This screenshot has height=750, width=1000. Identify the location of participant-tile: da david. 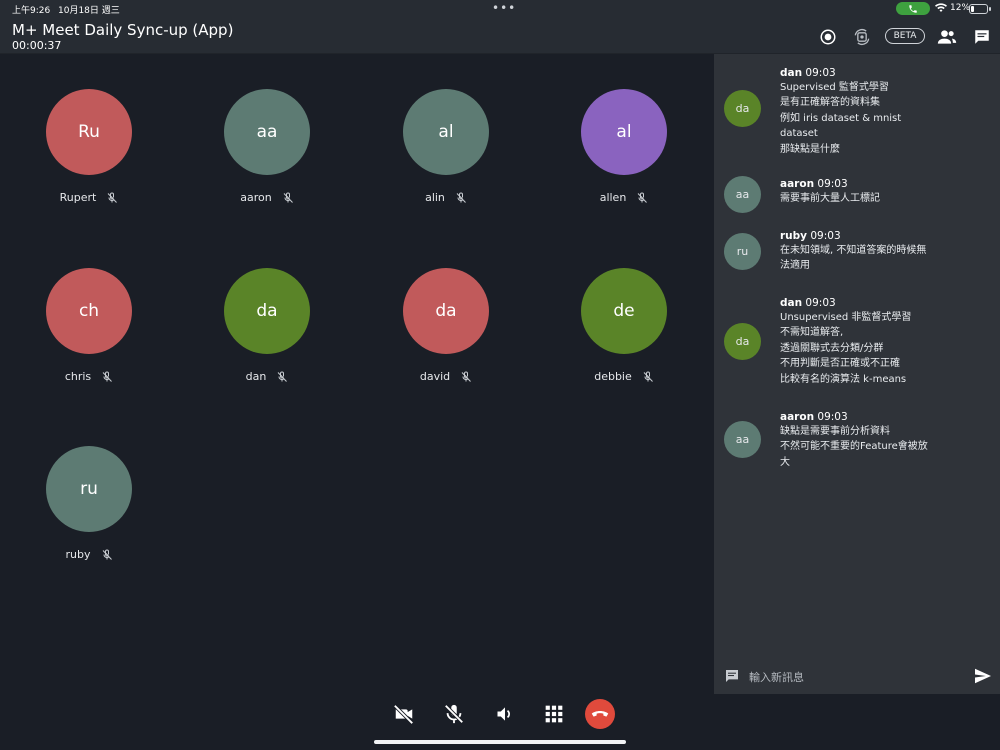
(446, 308).